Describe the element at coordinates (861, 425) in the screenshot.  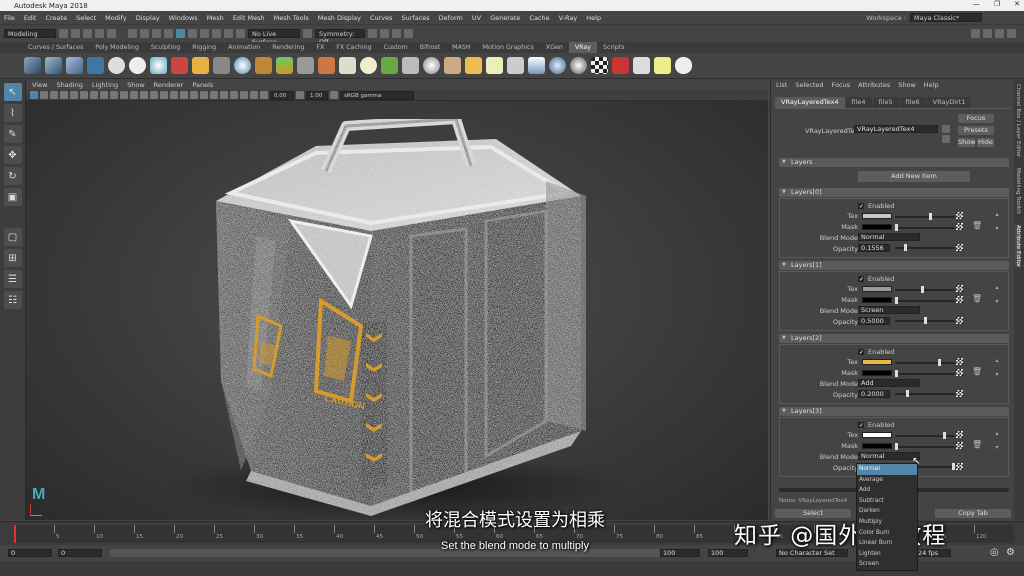
I see `layer-3-enabled-checkbox: ✓` at that location.